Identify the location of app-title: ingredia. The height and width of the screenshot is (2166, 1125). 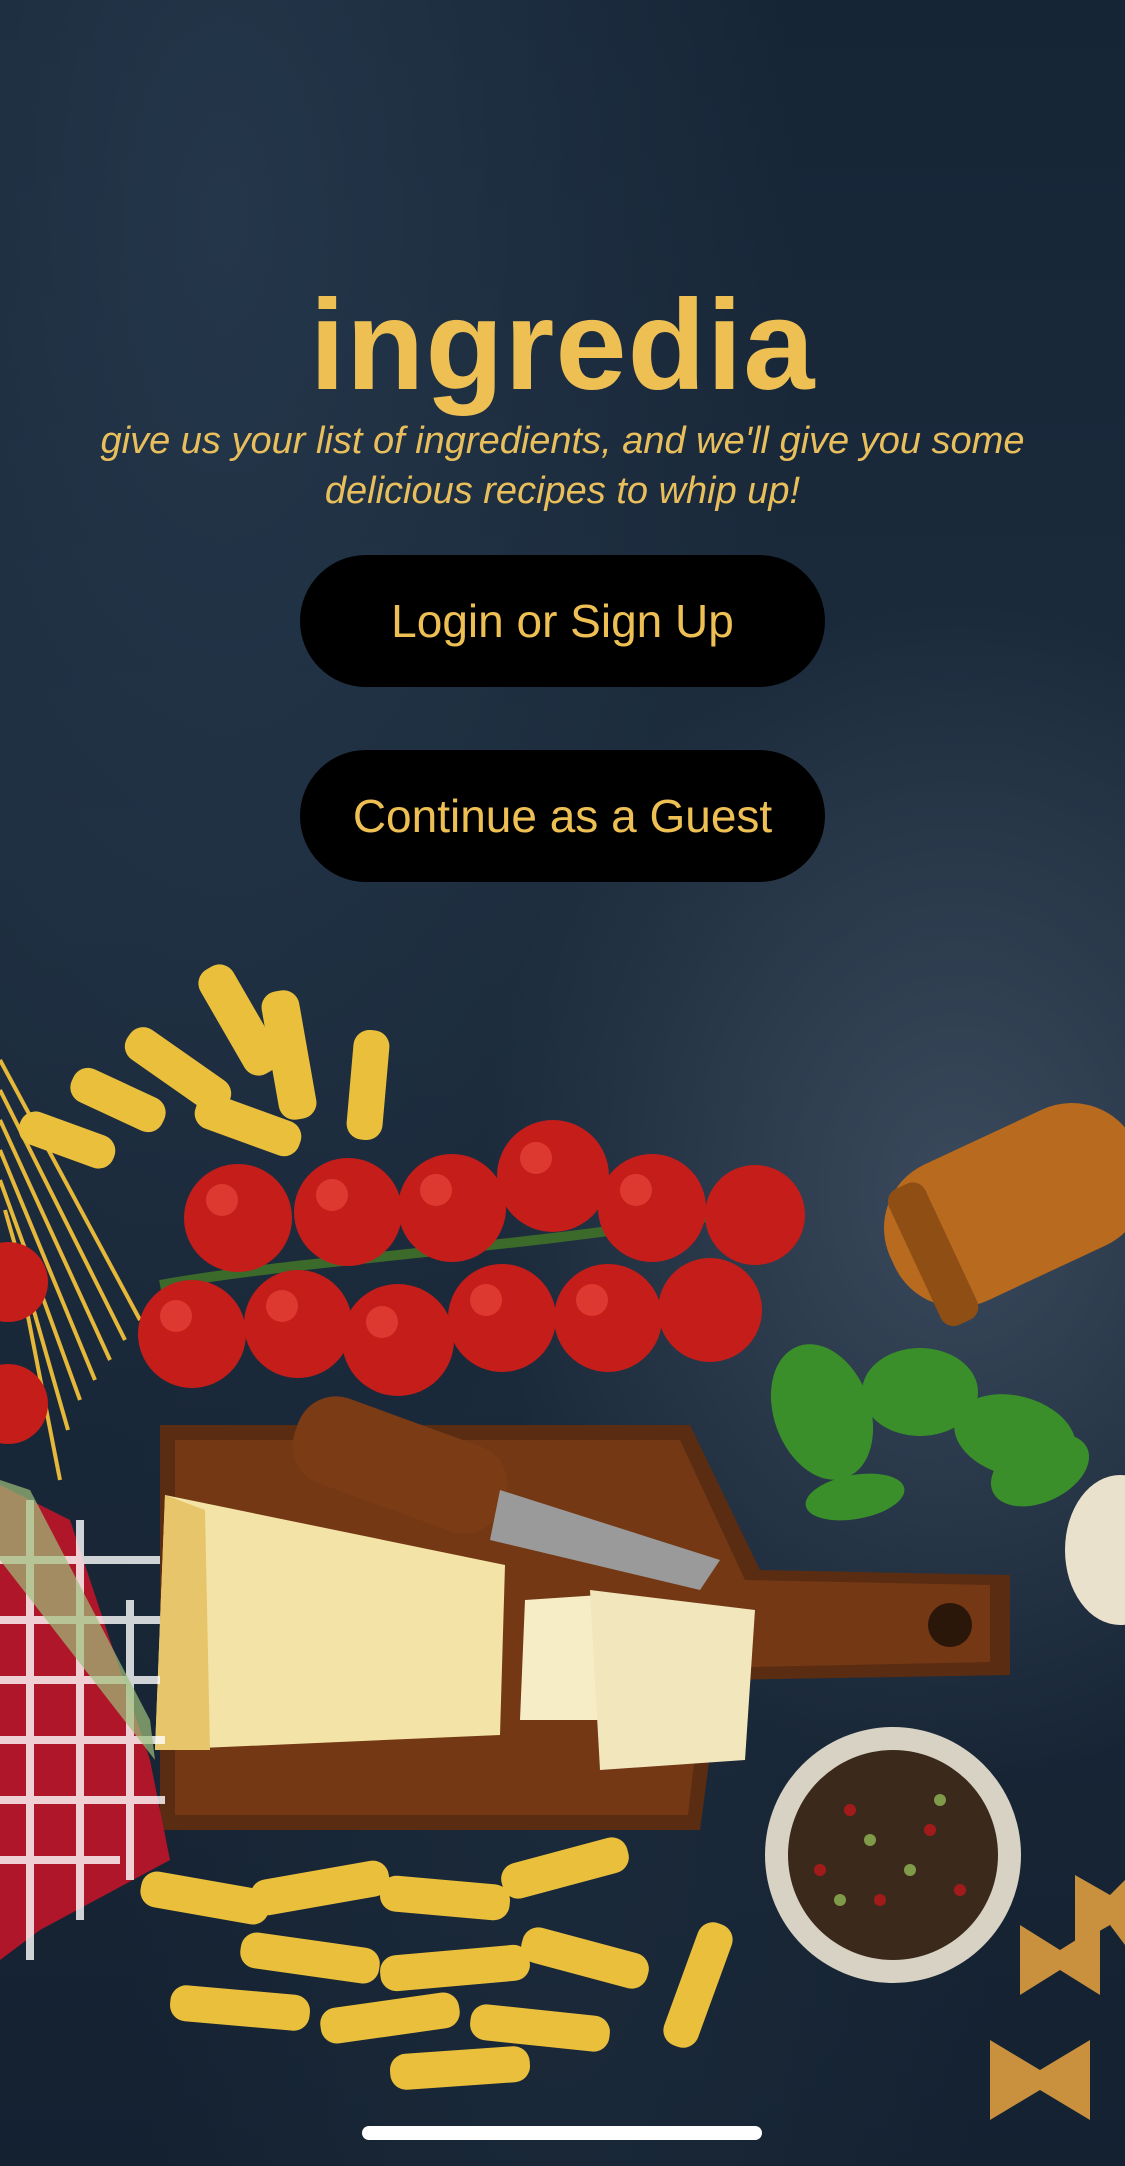
(562, 345).